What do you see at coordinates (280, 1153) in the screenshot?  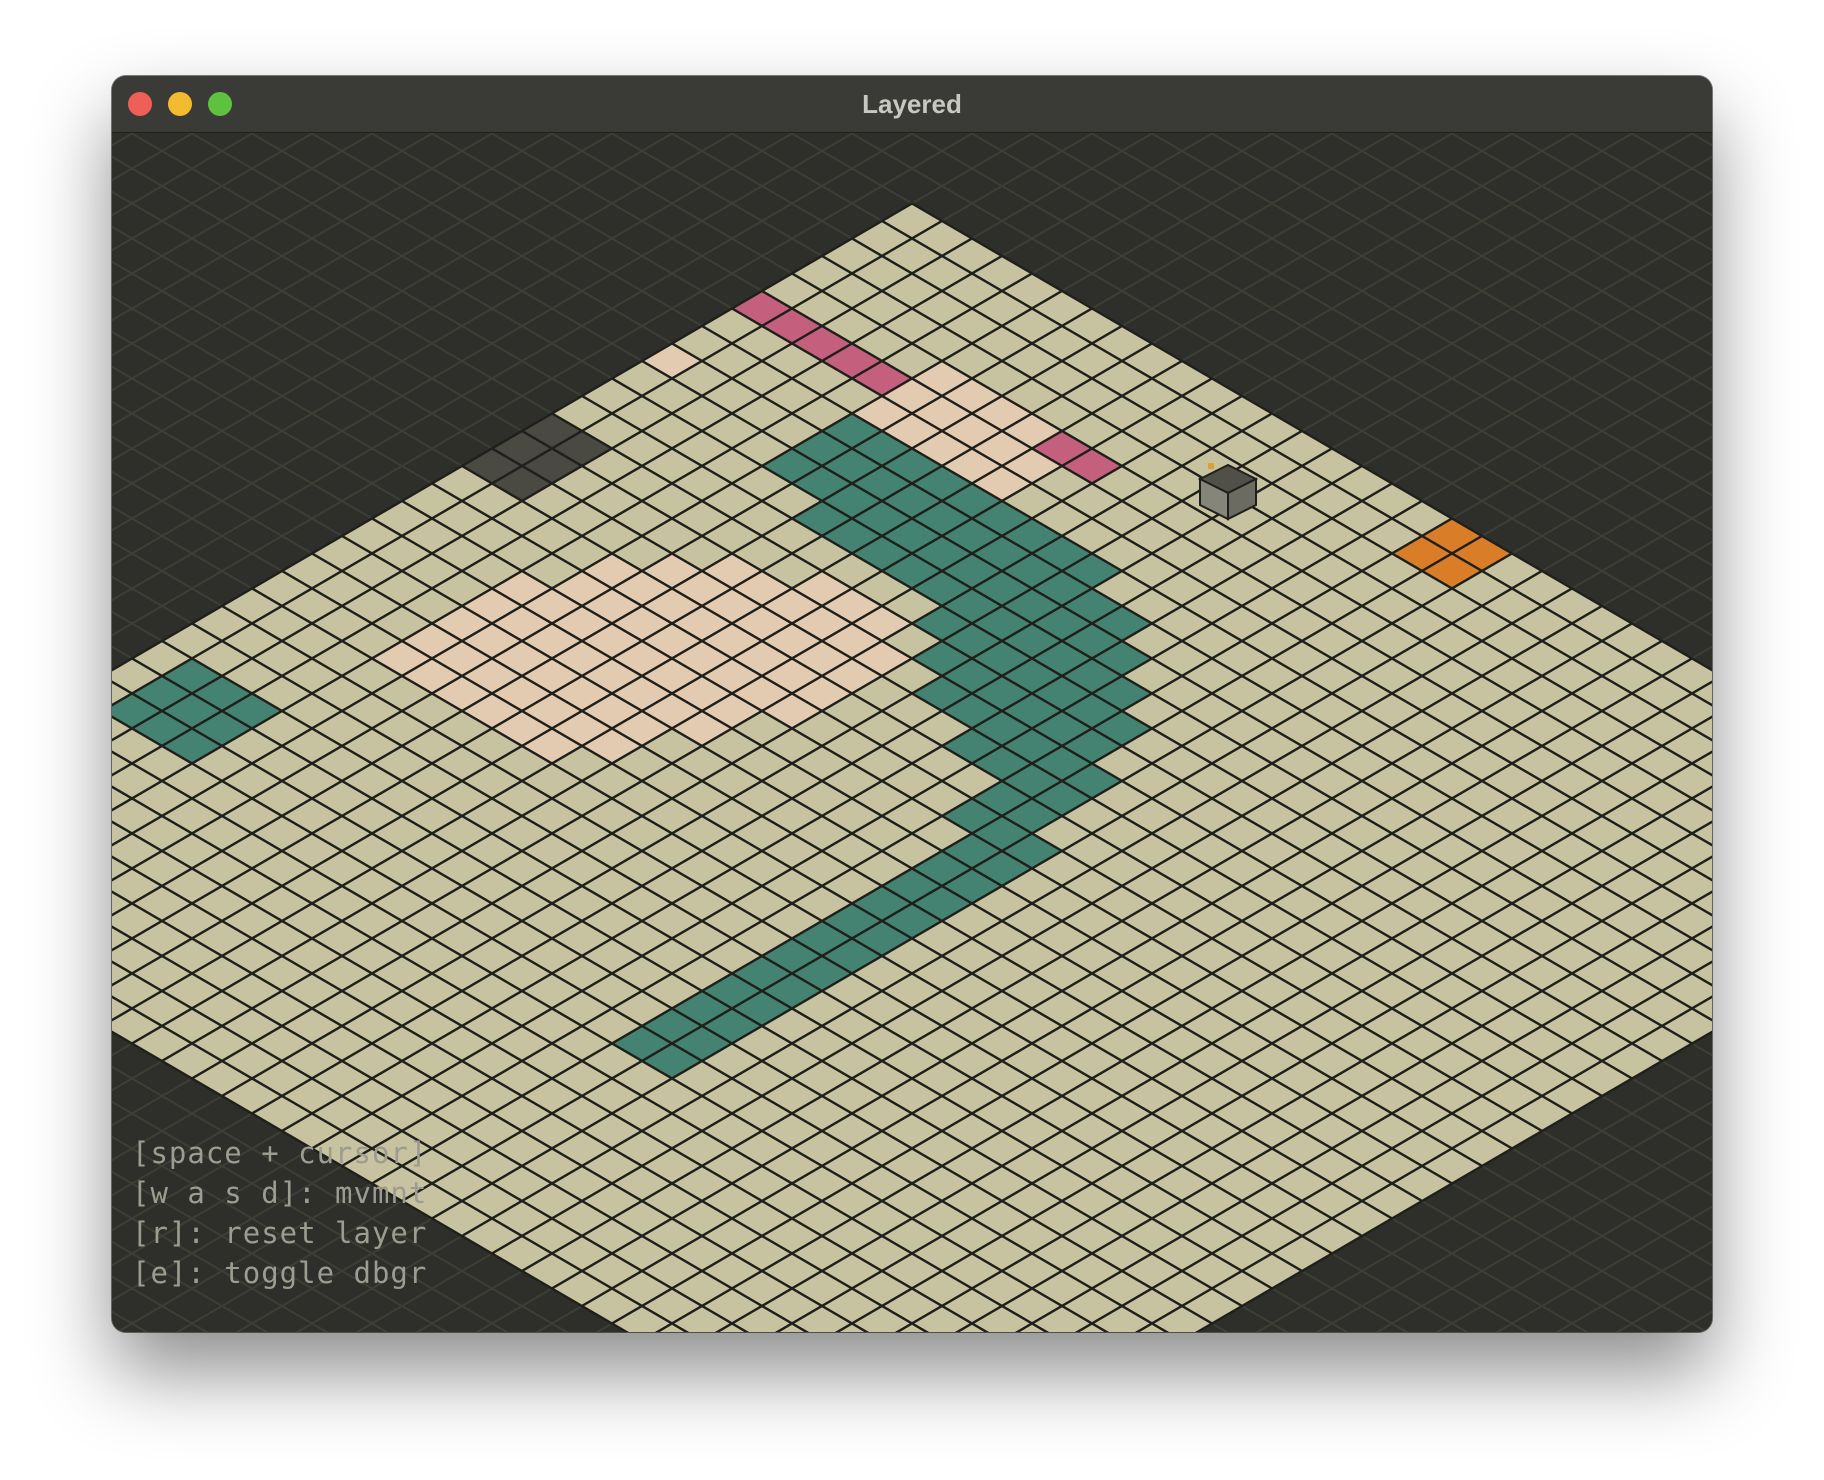 I see `help-line-cursor: [space + cursor]` at bounding box center [280, 1153].